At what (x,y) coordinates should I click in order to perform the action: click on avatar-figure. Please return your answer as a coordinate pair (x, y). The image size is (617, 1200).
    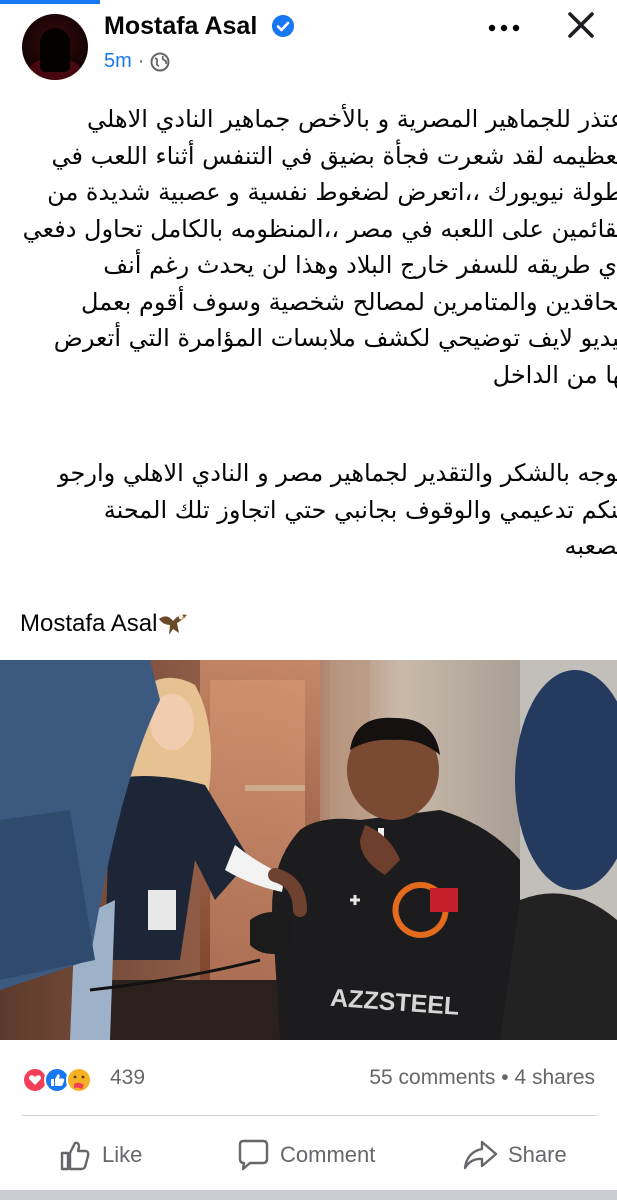
    Looking at the image, I should click on (55, 50).